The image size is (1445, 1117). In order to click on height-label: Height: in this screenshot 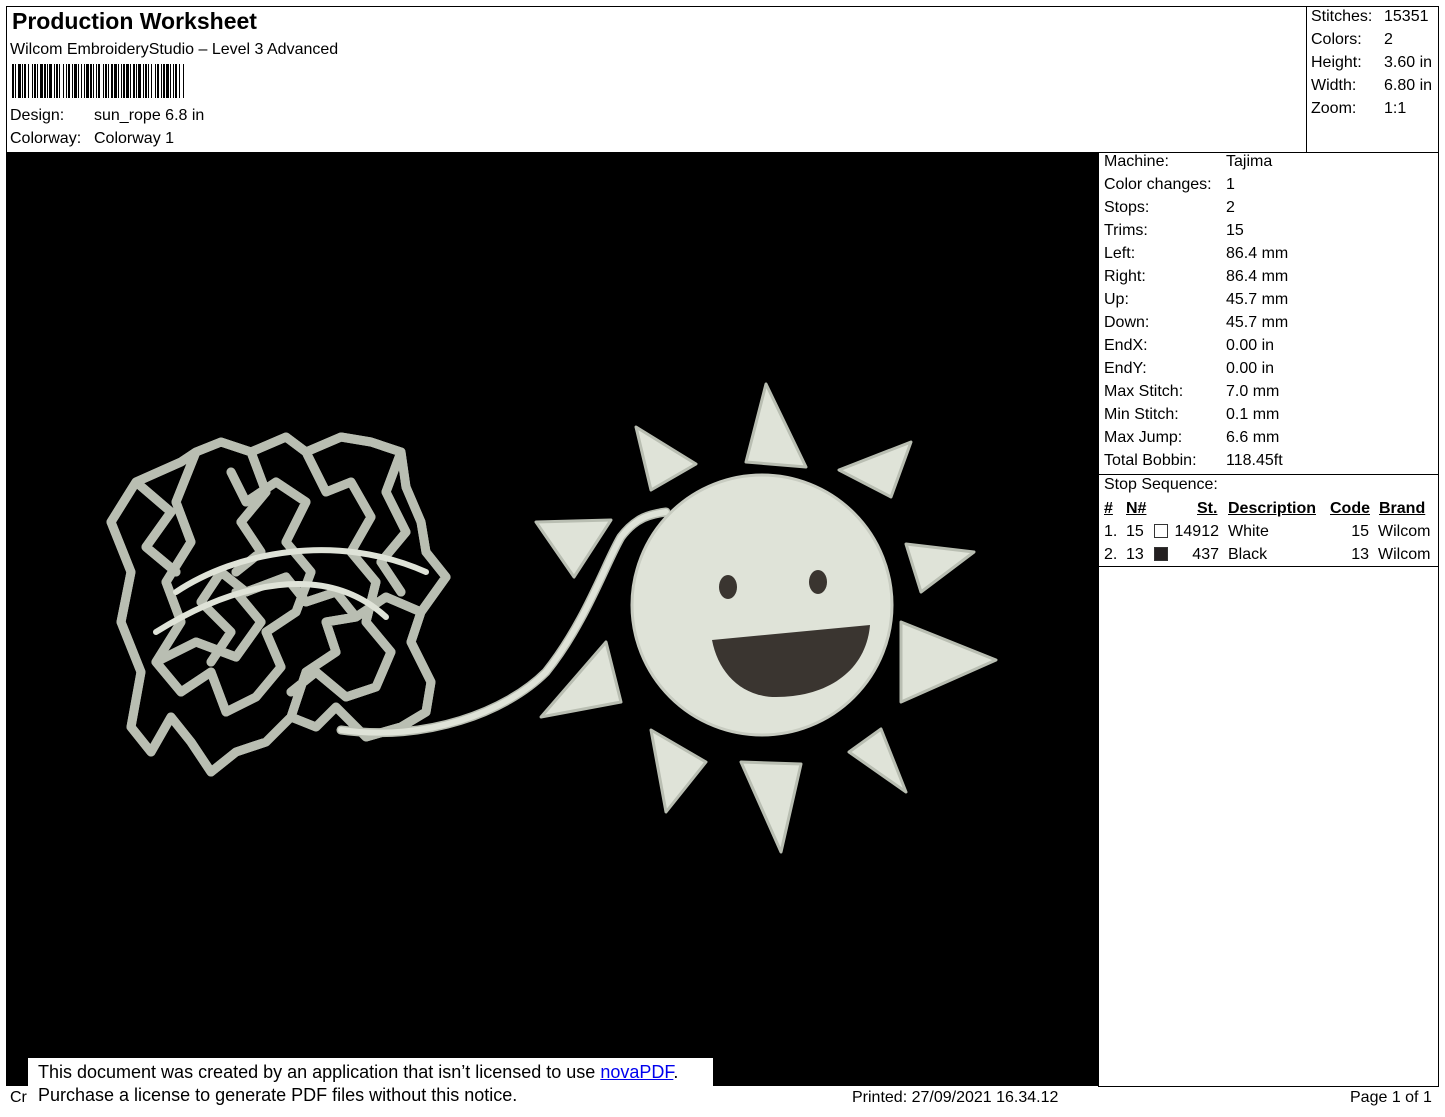, I will do `click(1336, 62)`.